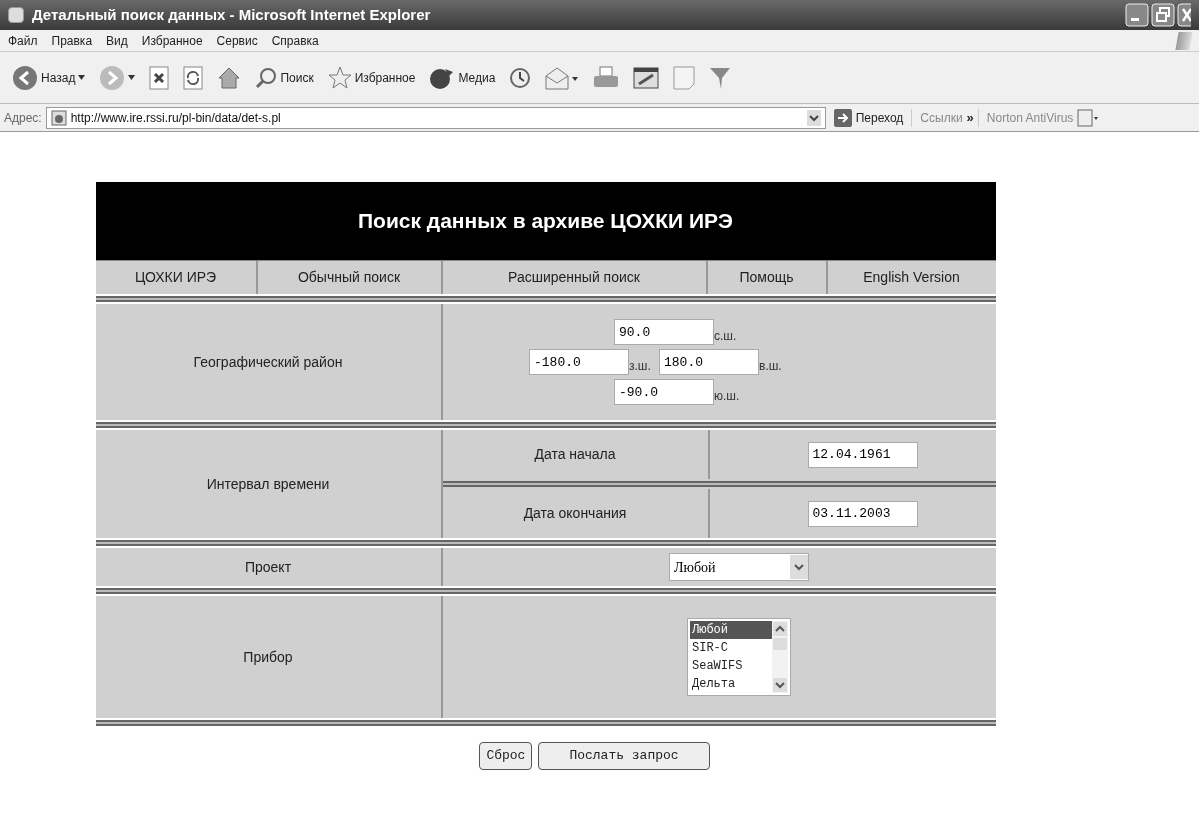  Describe the element at coordinates (23, 40) in the screenshot. I see `menu-item: Файл` at that location.